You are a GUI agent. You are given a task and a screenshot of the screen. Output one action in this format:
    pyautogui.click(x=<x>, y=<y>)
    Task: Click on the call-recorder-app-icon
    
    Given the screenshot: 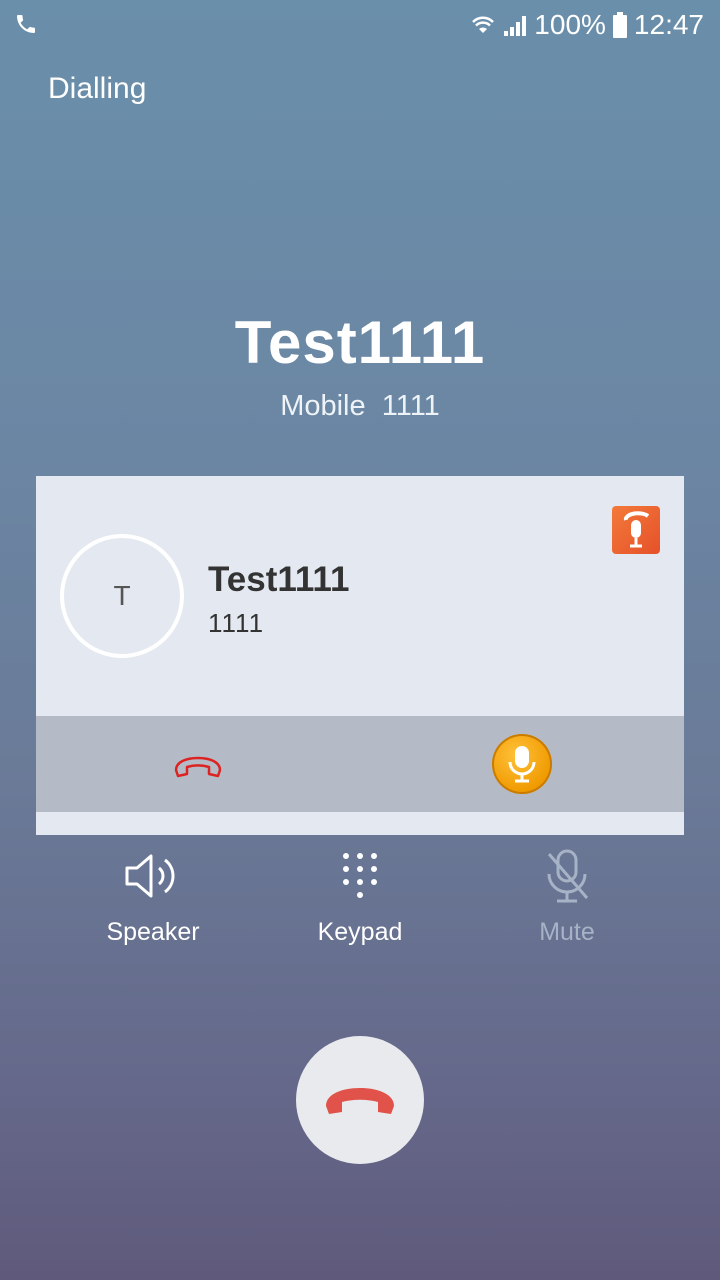 What is the action you would take?
    pyautogui.click(x=636, y=530)
    